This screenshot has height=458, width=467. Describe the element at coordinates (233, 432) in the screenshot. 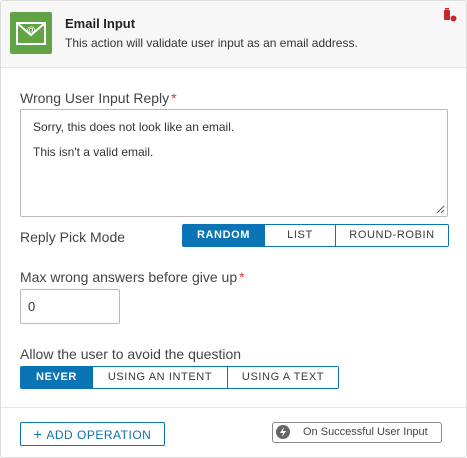

I see `card-footer: + ADD OPERATION On Successful User Input` at that location.